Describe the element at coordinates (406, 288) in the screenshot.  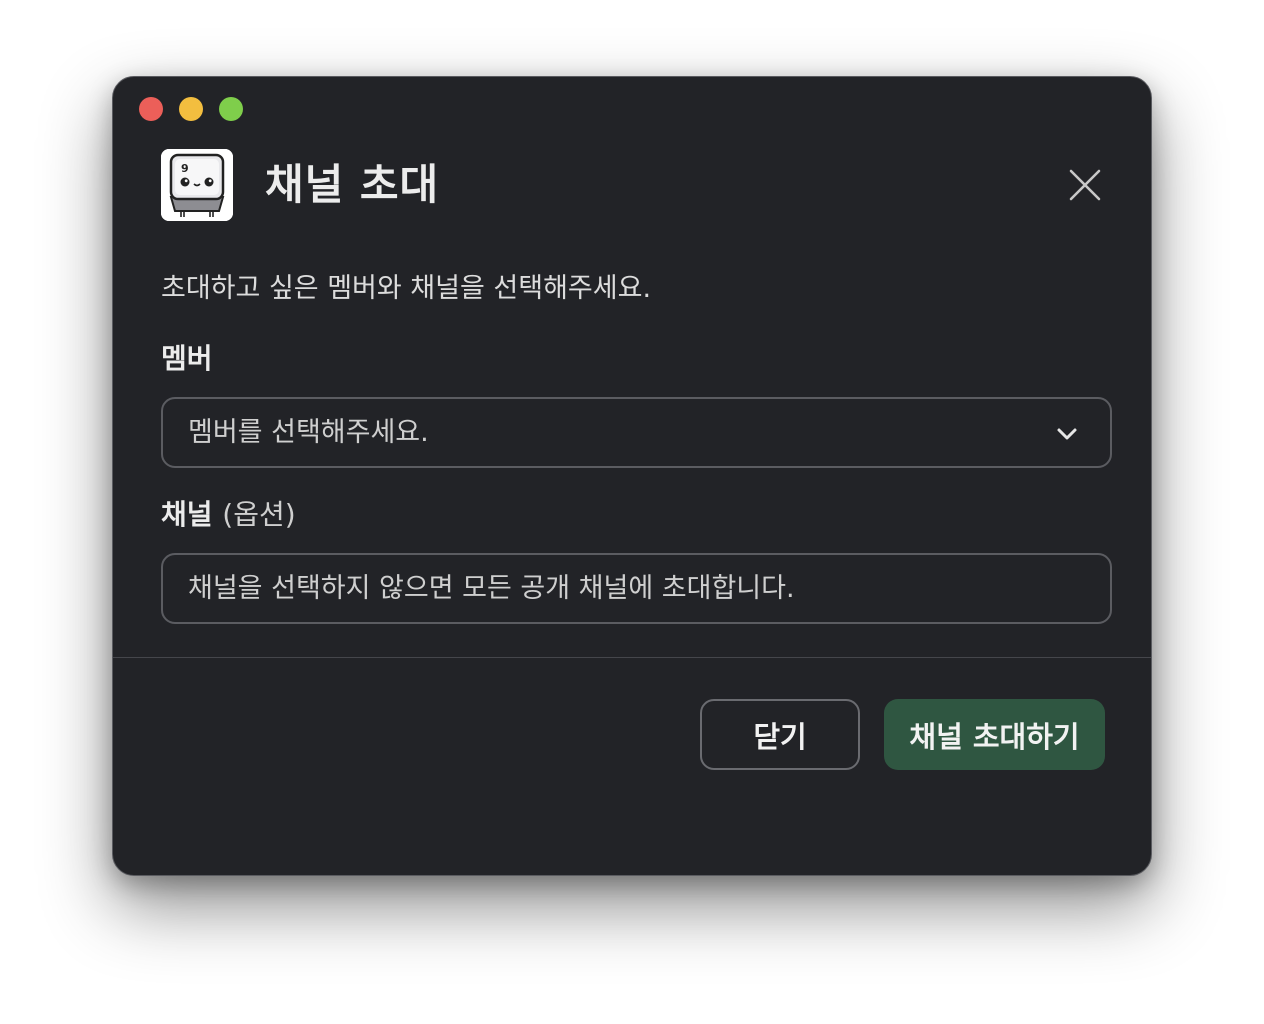
I see `dialog-description: 초대하고 싶은 멤버와 채널을 선택해주세요.` at that location.